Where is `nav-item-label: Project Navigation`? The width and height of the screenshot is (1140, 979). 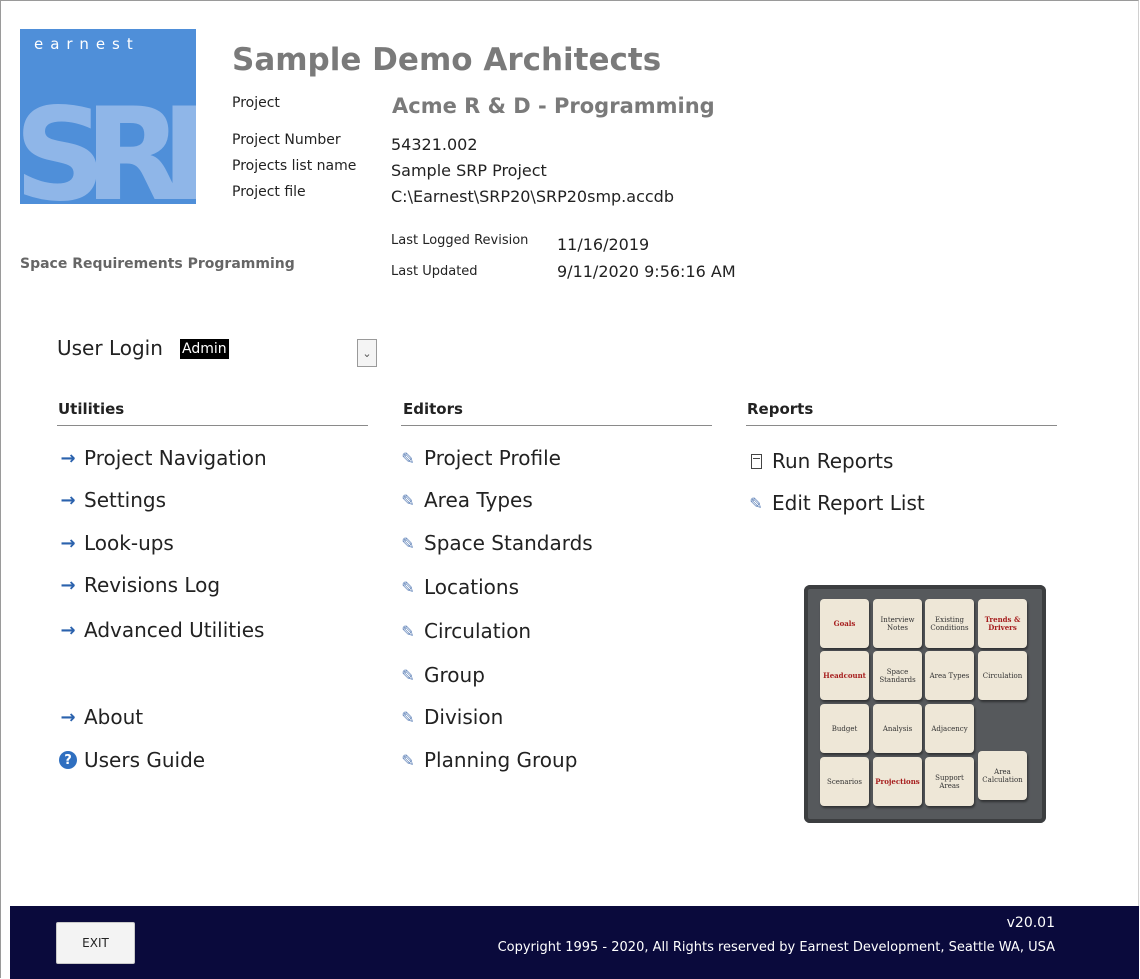 nav-item-label: Project Navigation is located at coordinates (175, 458).